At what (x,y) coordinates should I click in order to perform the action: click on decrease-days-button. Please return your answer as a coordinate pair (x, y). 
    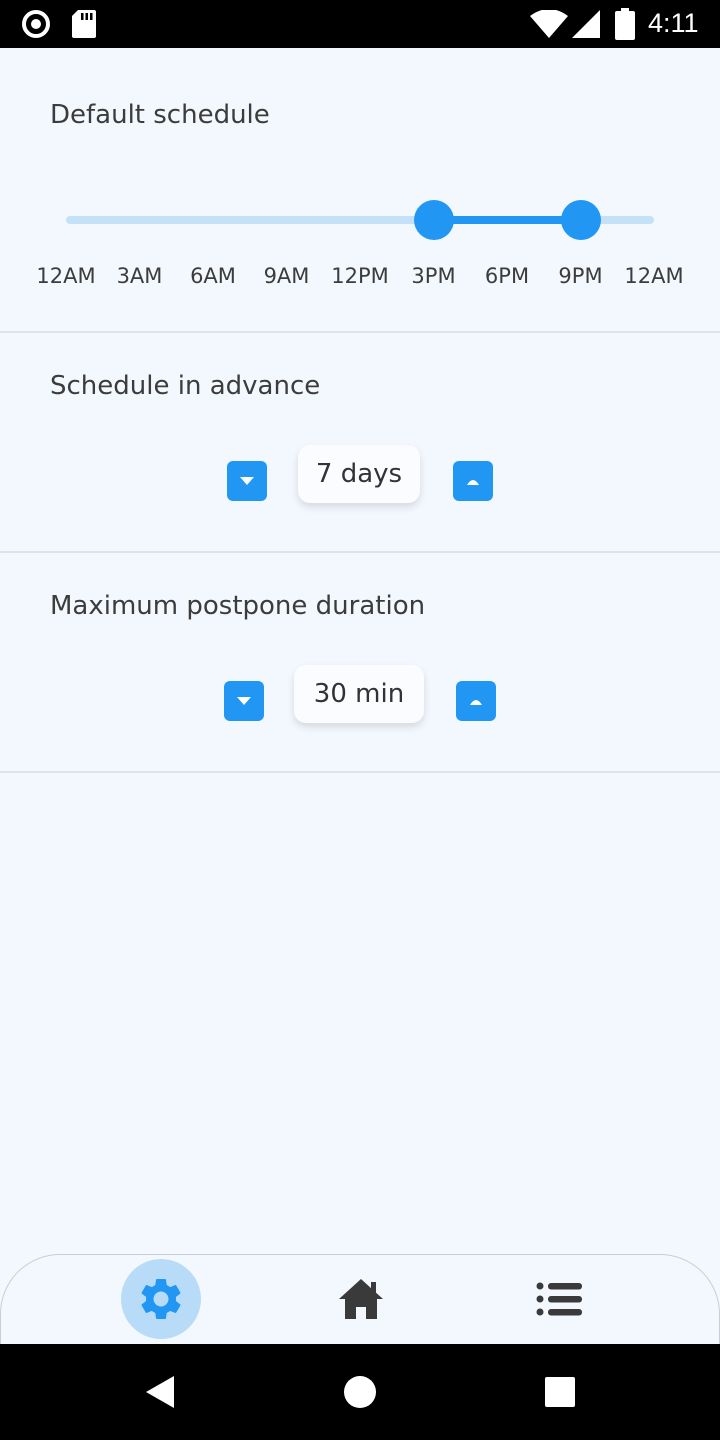
    Looking at the image, I should click on (247, 481).